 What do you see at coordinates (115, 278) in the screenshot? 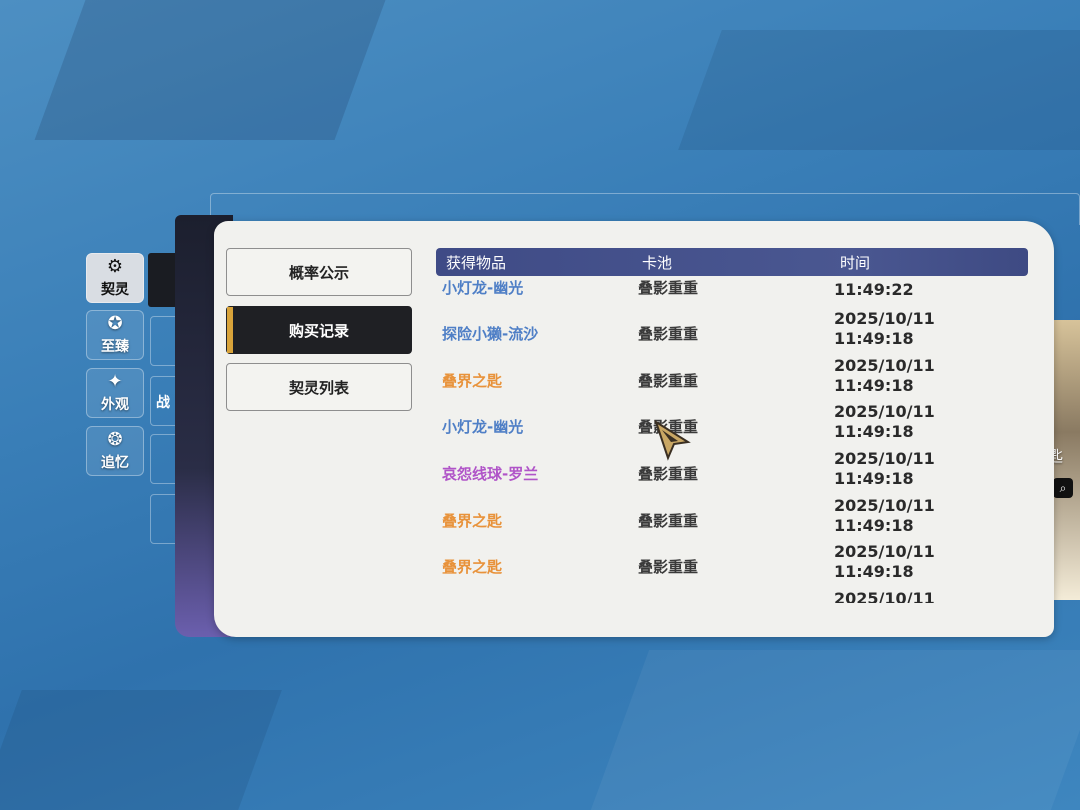
I see `rail-item-spirit: ⚙ 契灵` at bounding box center [115, 278].